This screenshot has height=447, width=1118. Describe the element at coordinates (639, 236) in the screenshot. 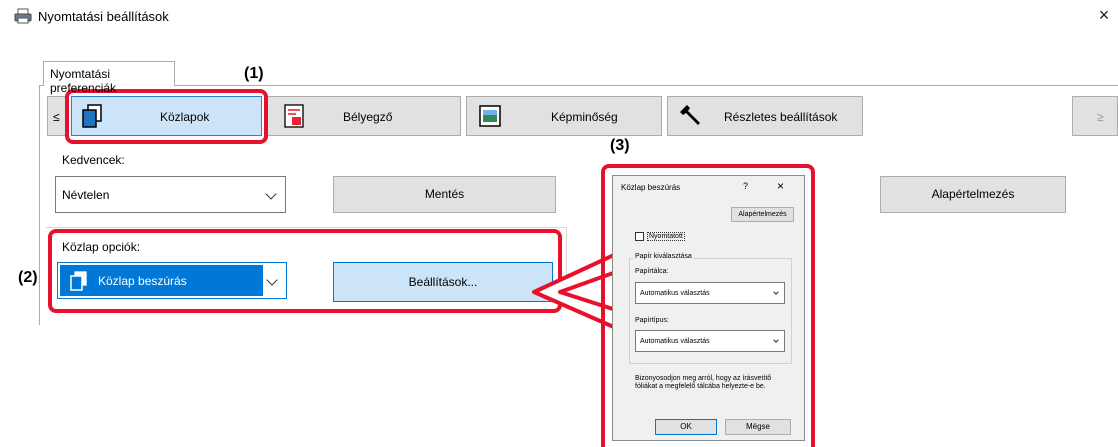

I see `printed-checkbox` at that location.